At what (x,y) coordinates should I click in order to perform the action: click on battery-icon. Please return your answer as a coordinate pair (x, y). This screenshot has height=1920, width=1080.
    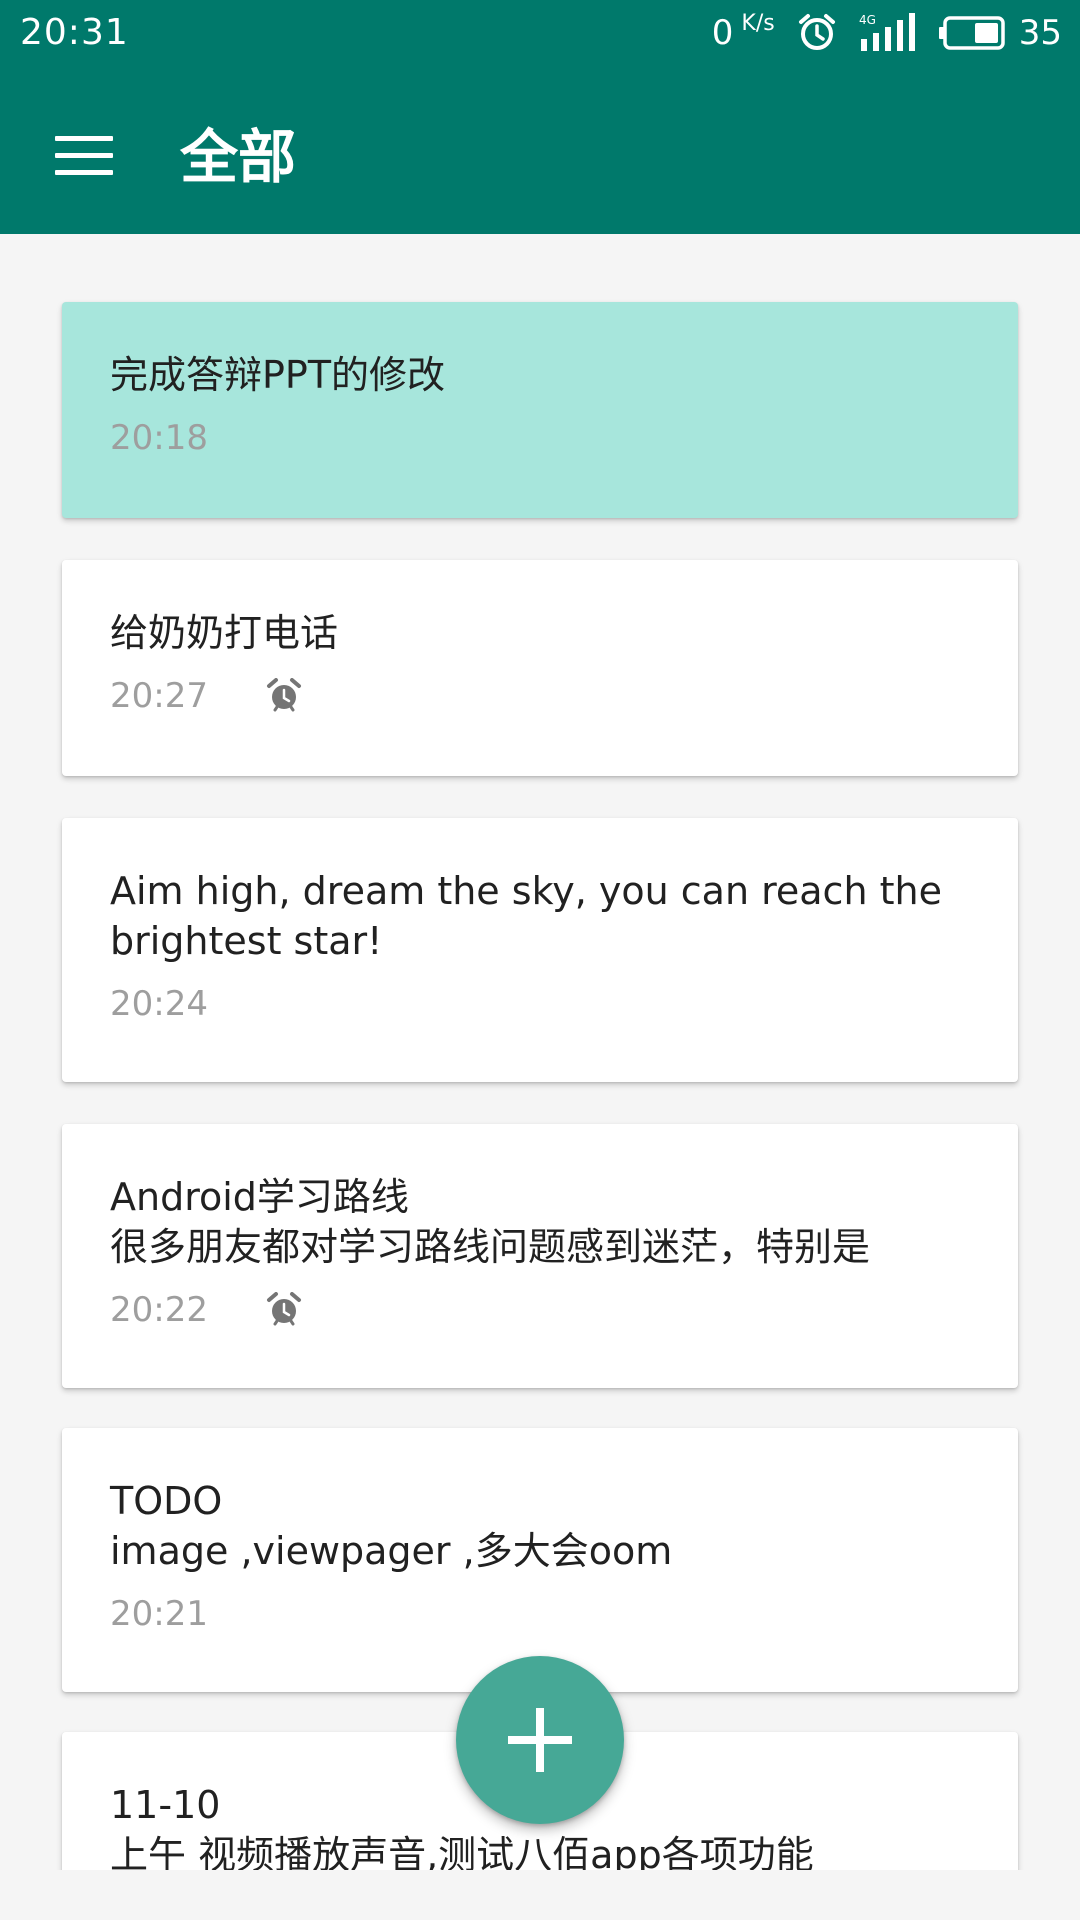
    Looking at the image, I should click on (971, 33).